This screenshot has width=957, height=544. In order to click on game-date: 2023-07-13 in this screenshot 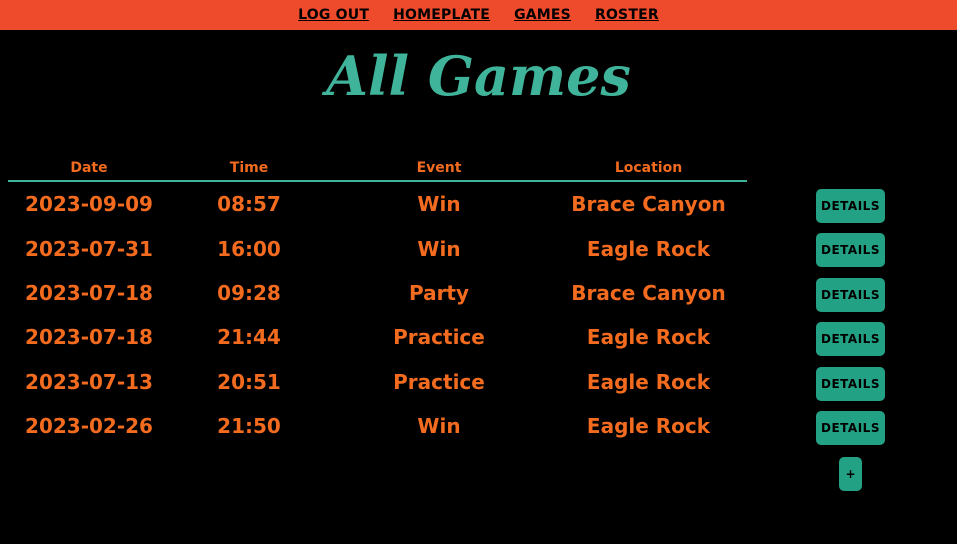, I will do `click(89, 381)`.